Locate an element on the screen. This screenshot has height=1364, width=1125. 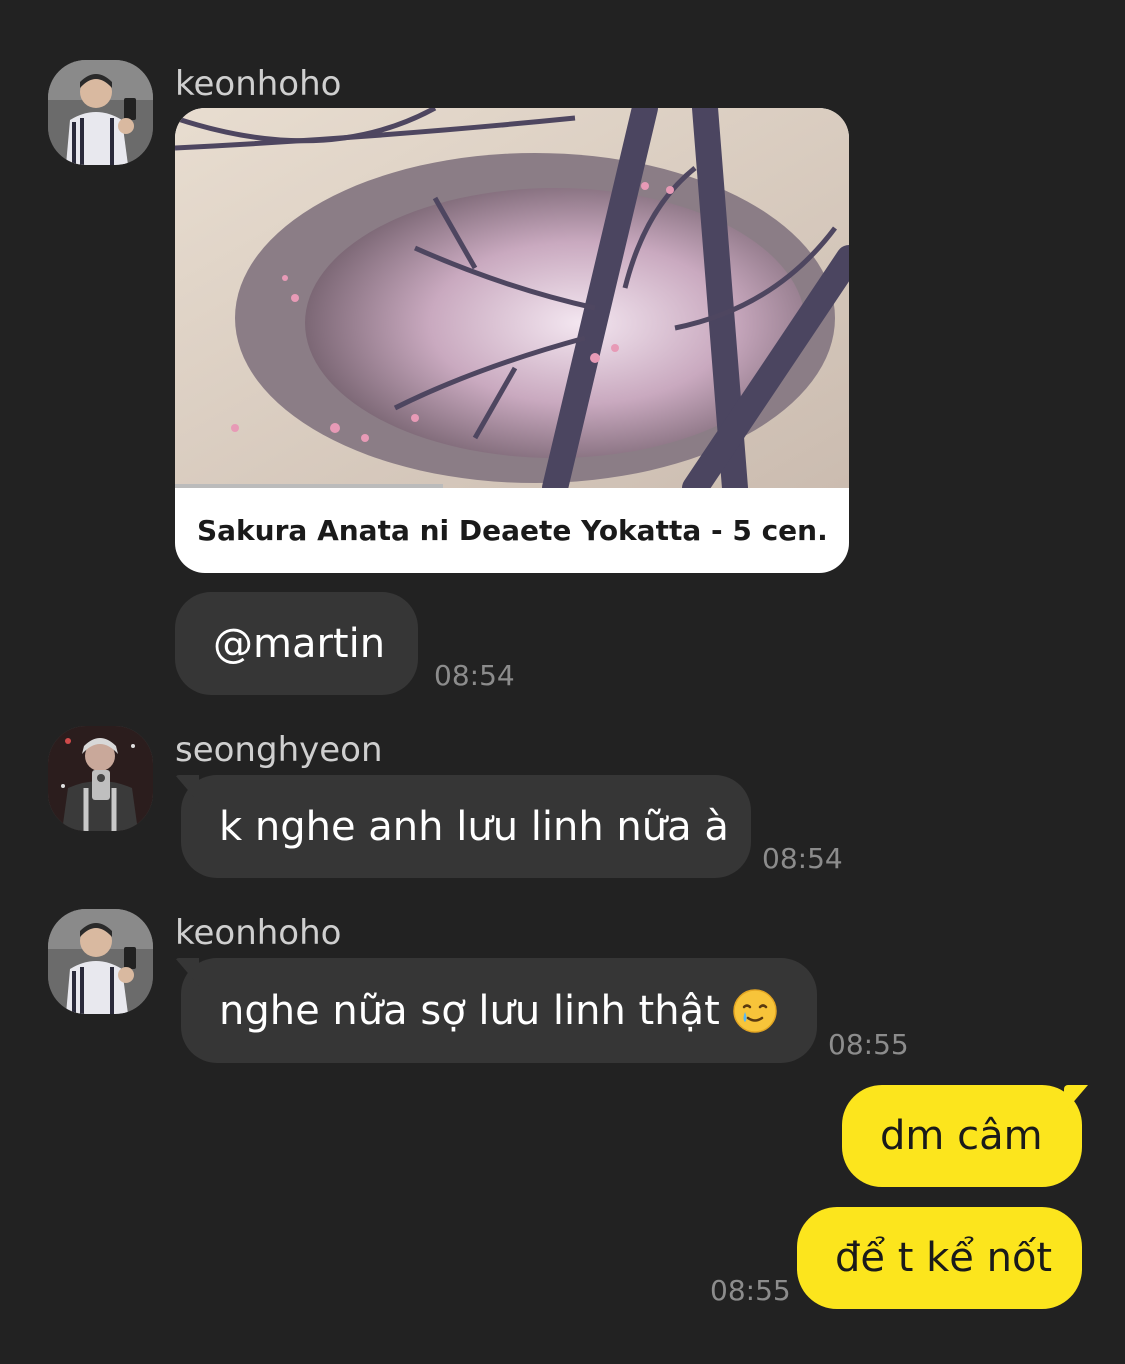
my-message-bubble: để t kể nốt is located at coordinates (939, 1258).